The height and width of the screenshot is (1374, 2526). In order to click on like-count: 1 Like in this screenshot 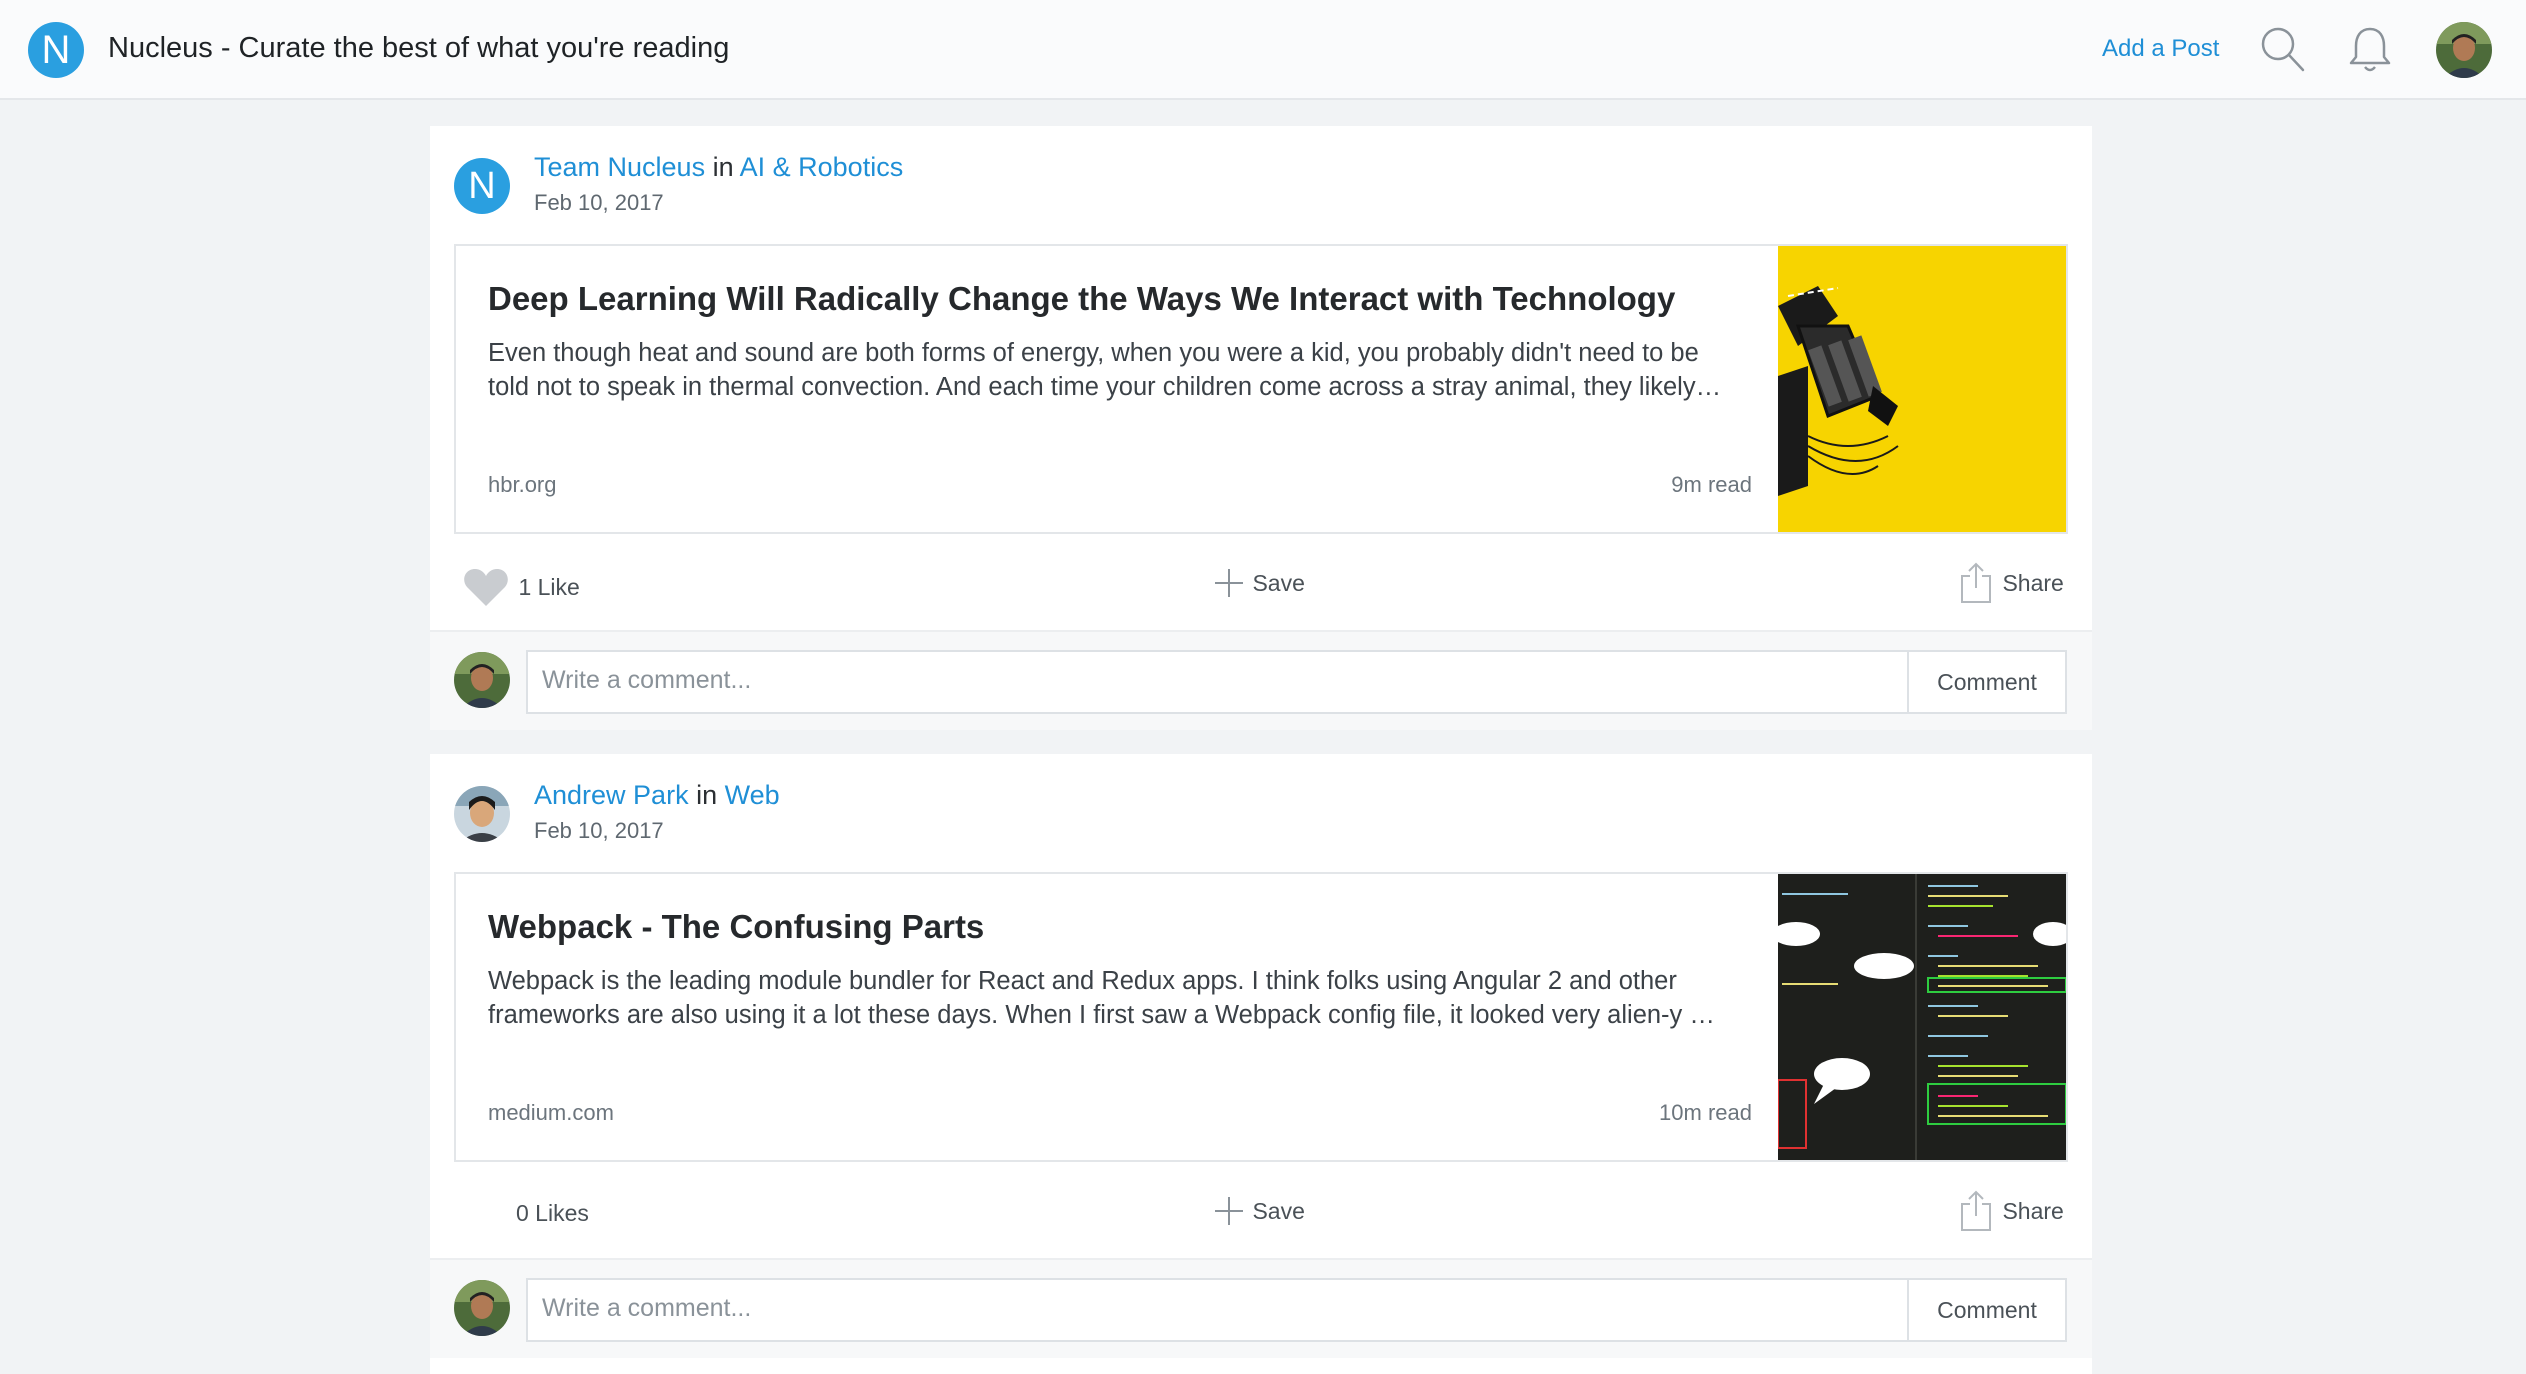, I will do `click(549, 586)`.